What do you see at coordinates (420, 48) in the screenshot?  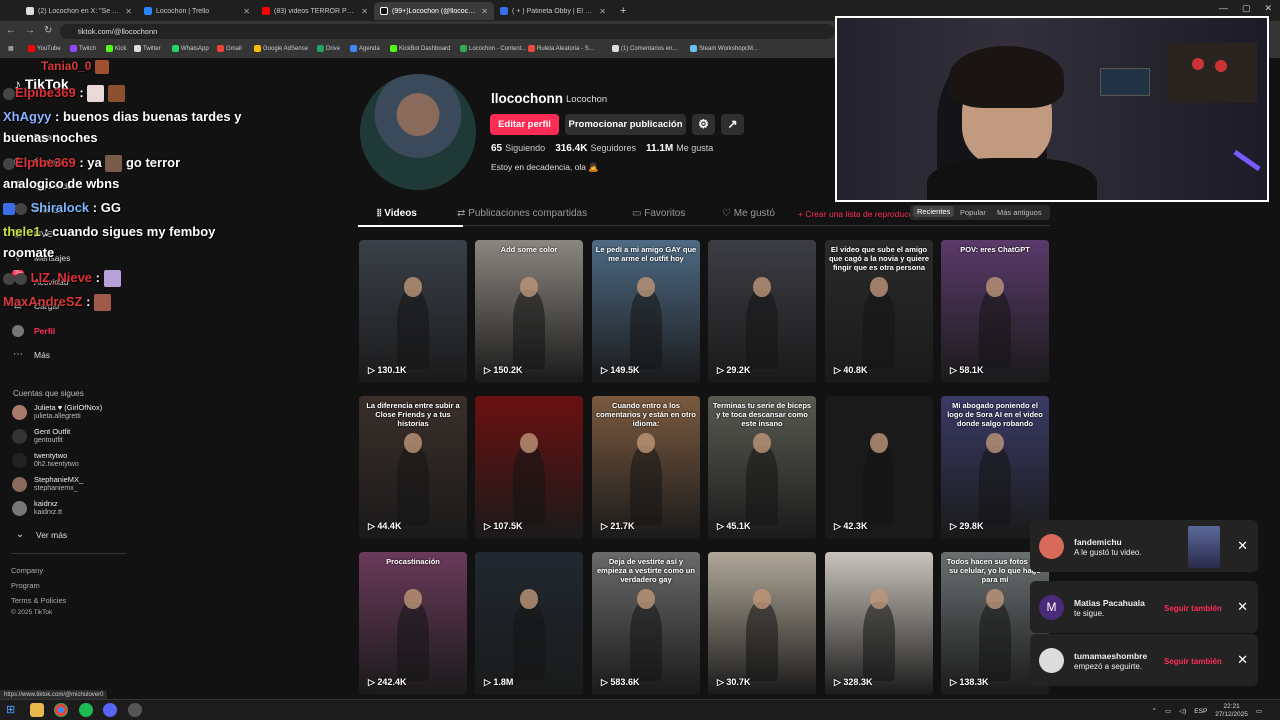 I see `bookmark-item: KickBot Dashboard` at bounding box center [420, 48].